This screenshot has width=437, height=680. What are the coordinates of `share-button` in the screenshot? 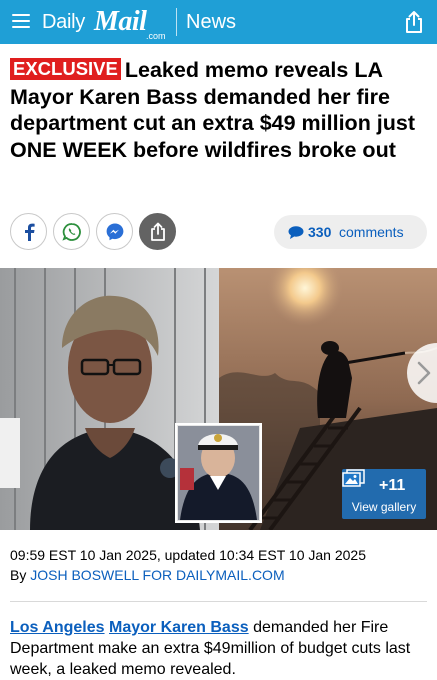 It's located at (157, 231).